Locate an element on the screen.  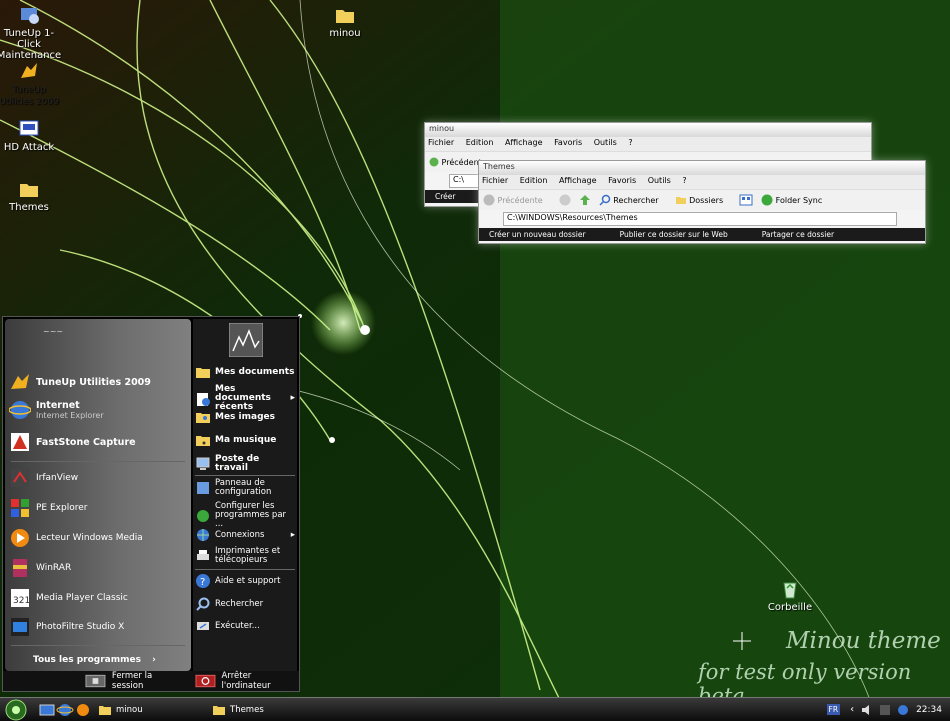
forward-arrow-icon is located at coordinates (565, 200).